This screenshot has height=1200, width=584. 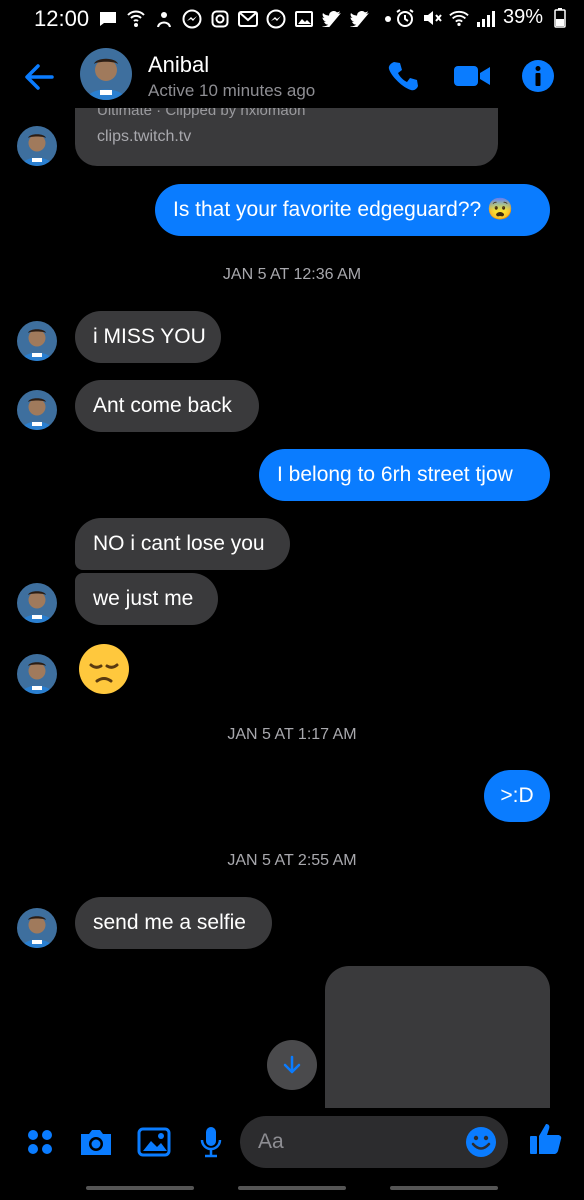 I want to click on gallery-button, so click(x=154, y=1142).